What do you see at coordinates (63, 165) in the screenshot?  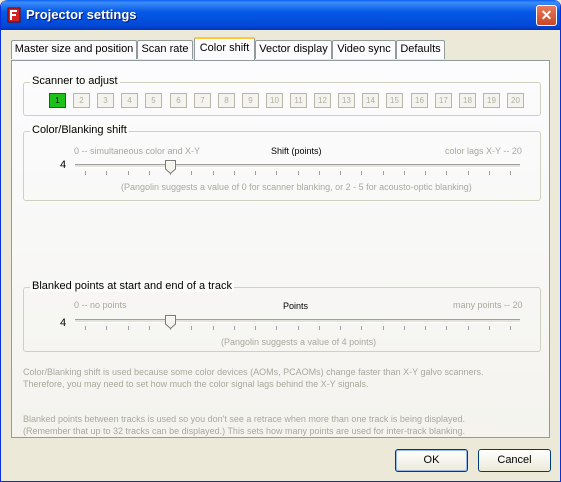 I see `color-shift-value: 4` at bounding box center [63, 165].